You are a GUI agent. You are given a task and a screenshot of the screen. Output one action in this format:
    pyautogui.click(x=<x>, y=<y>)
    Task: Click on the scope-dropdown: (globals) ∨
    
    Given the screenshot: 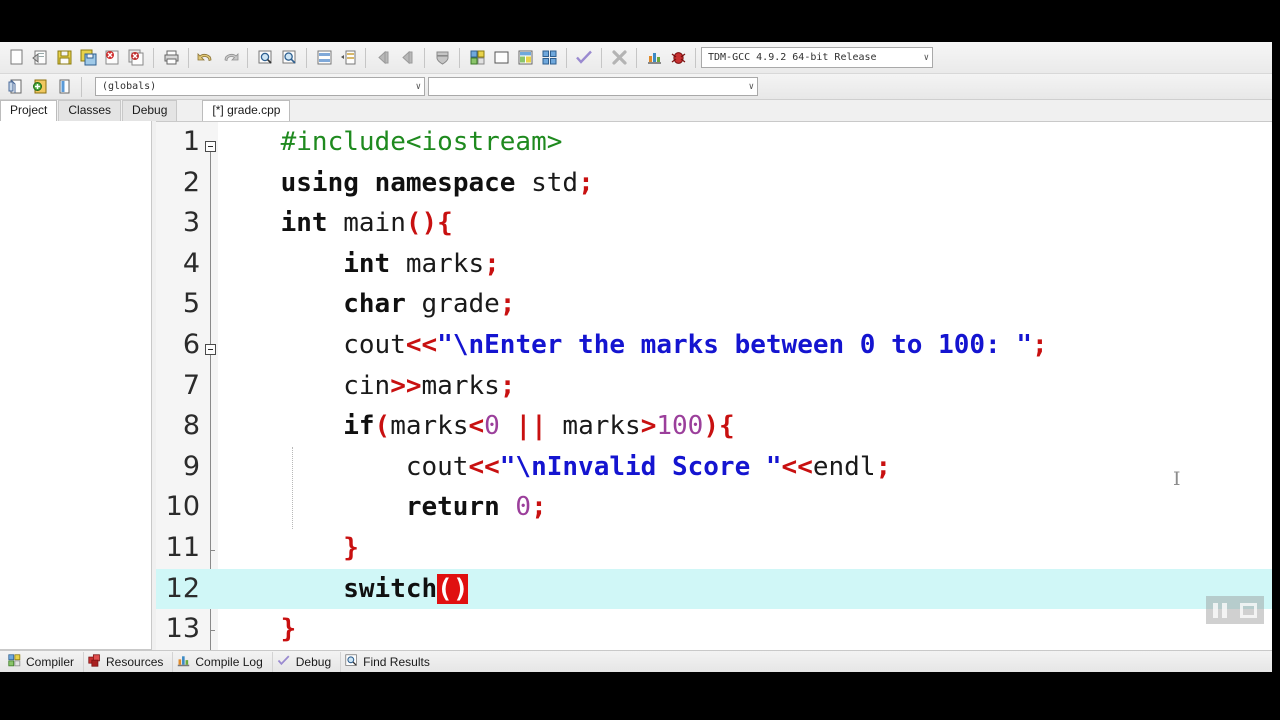 What is the action you would take?
    pyautogui.click(x=260, y=86)
    